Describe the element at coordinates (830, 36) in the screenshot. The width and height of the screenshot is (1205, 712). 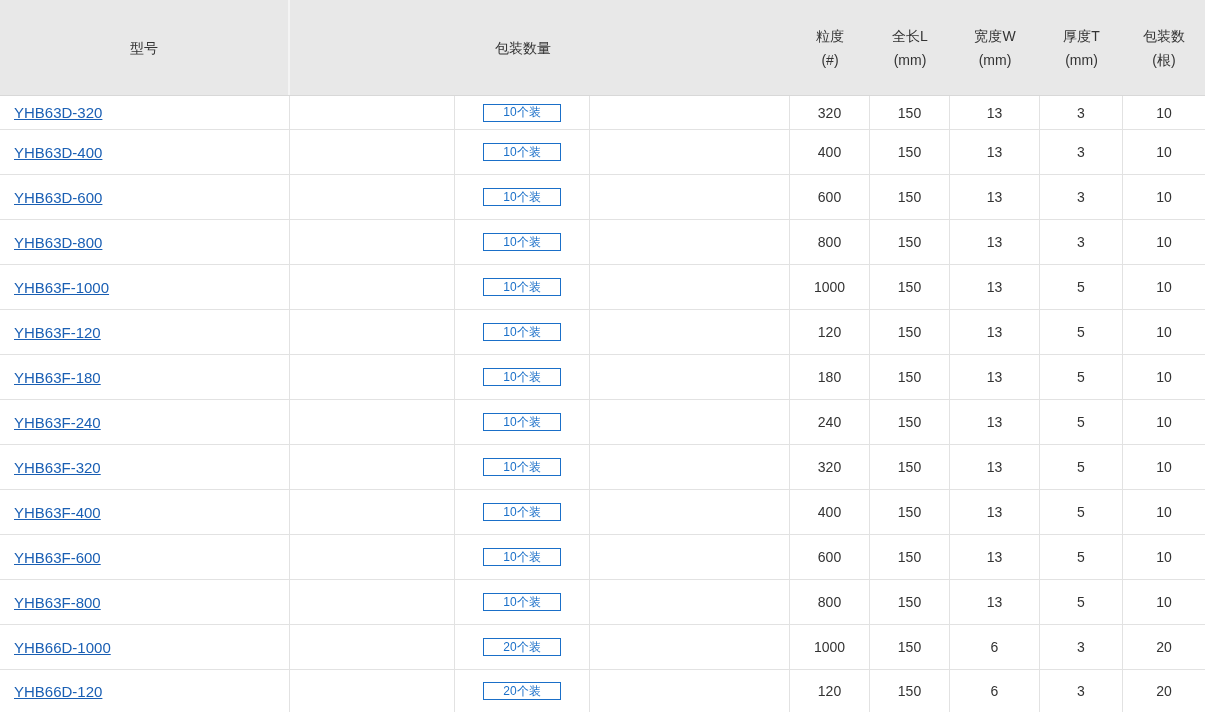
I see `column-header: 粒度` at that location.